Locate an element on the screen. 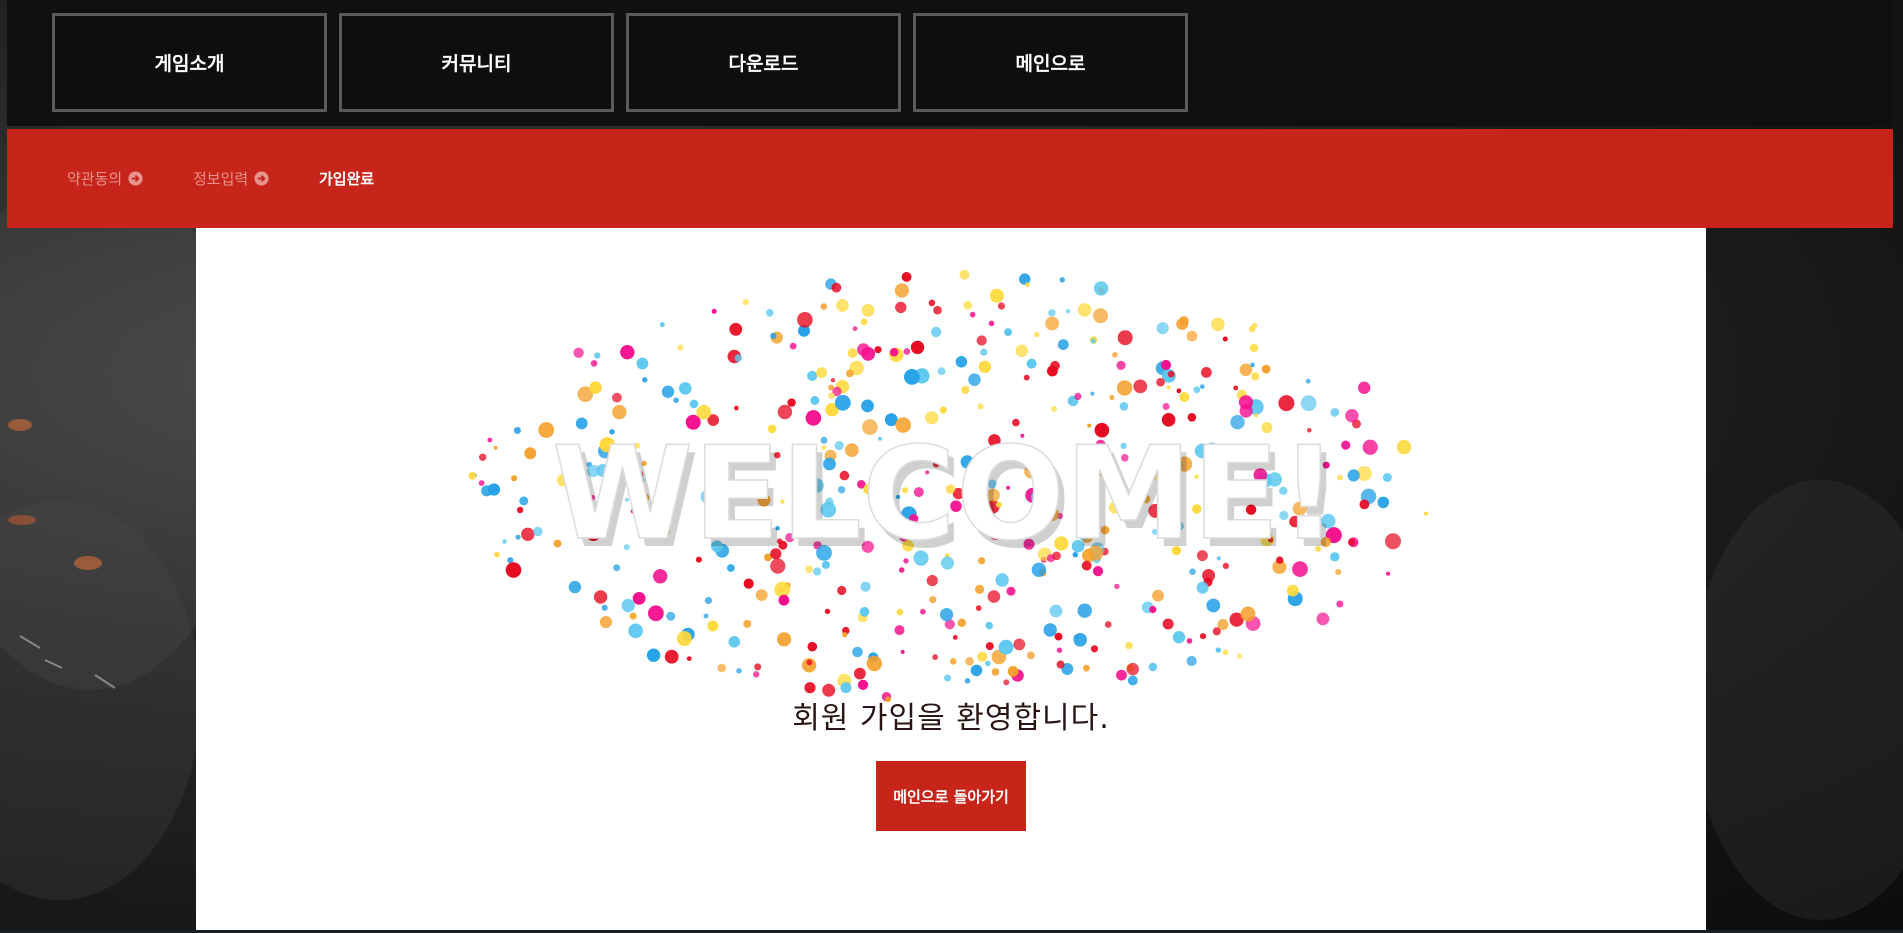  nav-main-button: 메인으로 is located at coordinates (1050, 62).